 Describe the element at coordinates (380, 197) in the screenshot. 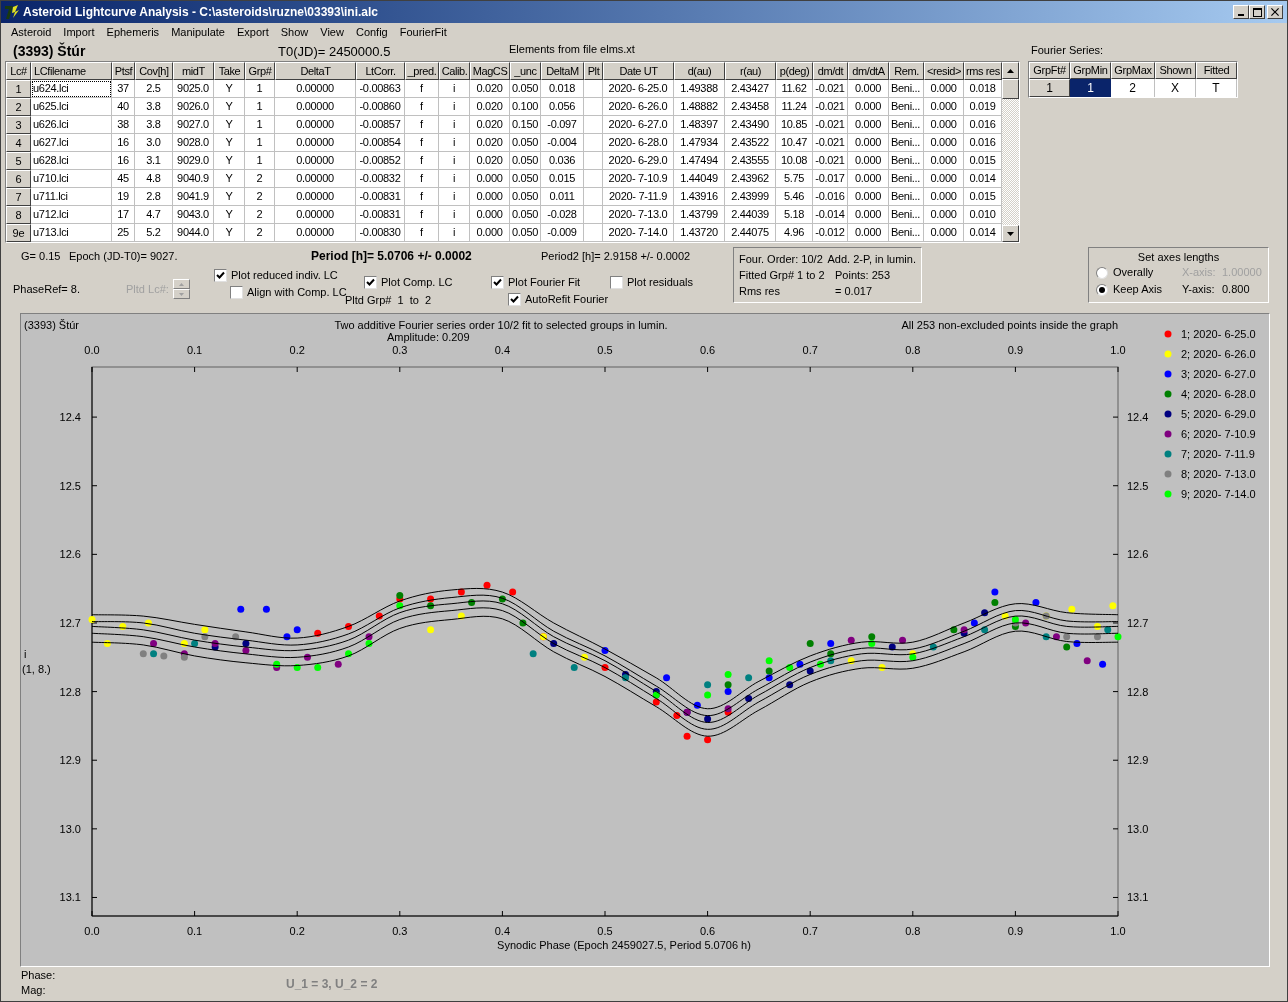

I see `table-cell: -0.00831` at that location.